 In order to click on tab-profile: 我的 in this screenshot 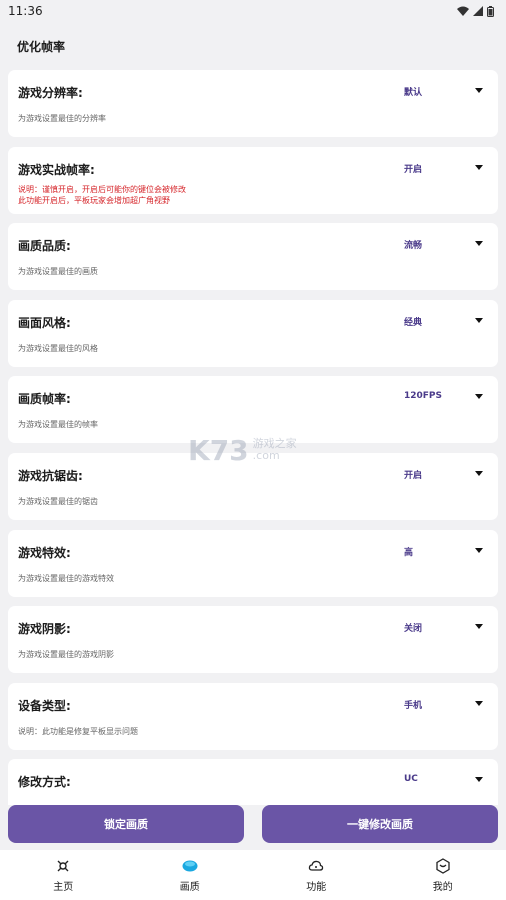, I will do `click(443, 875)`.